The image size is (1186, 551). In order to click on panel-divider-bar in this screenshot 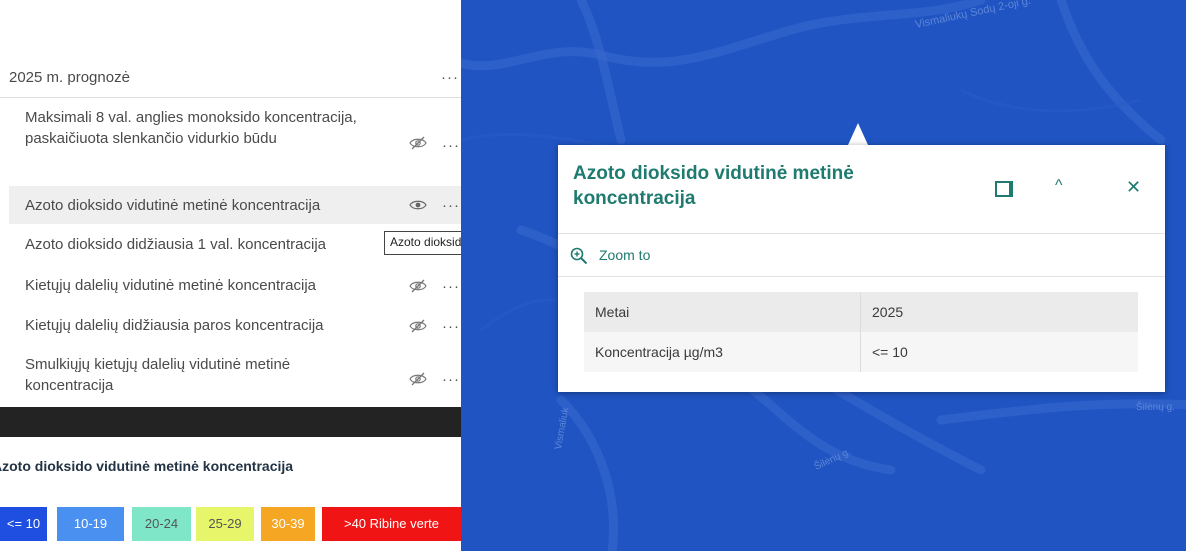, I will do `click(230, 422)`.